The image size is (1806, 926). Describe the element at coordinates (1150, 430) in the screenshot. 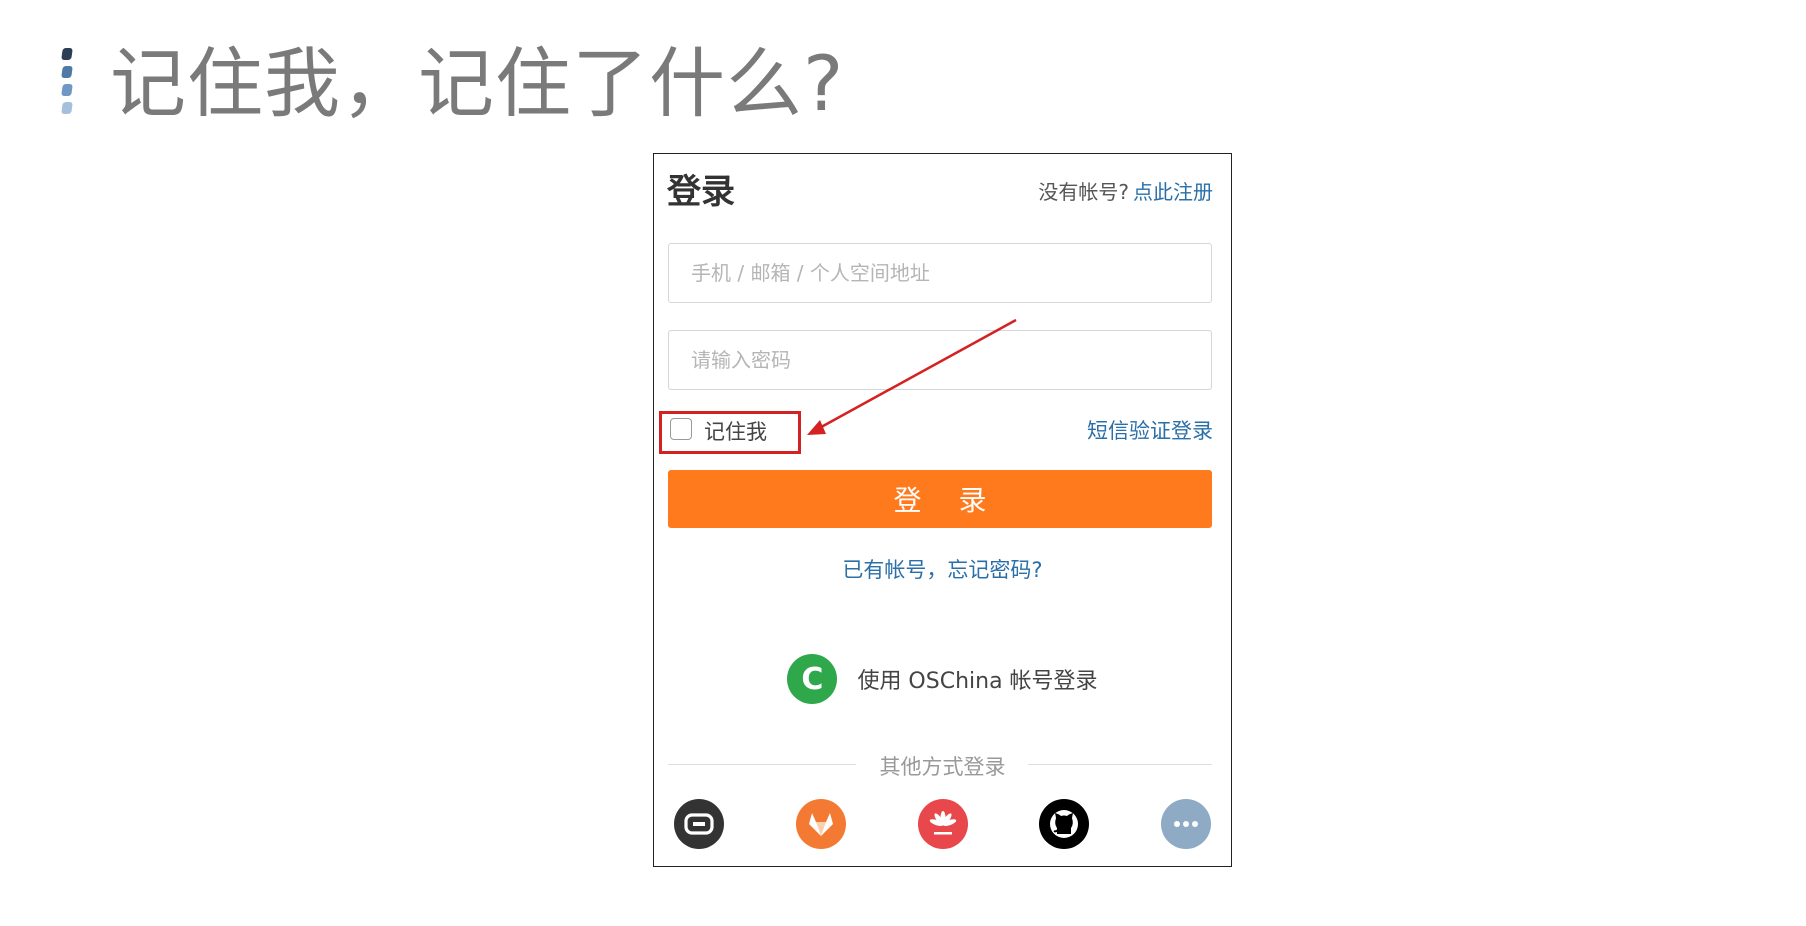

I see `sms-login-link: 短信验证登录` at that location.